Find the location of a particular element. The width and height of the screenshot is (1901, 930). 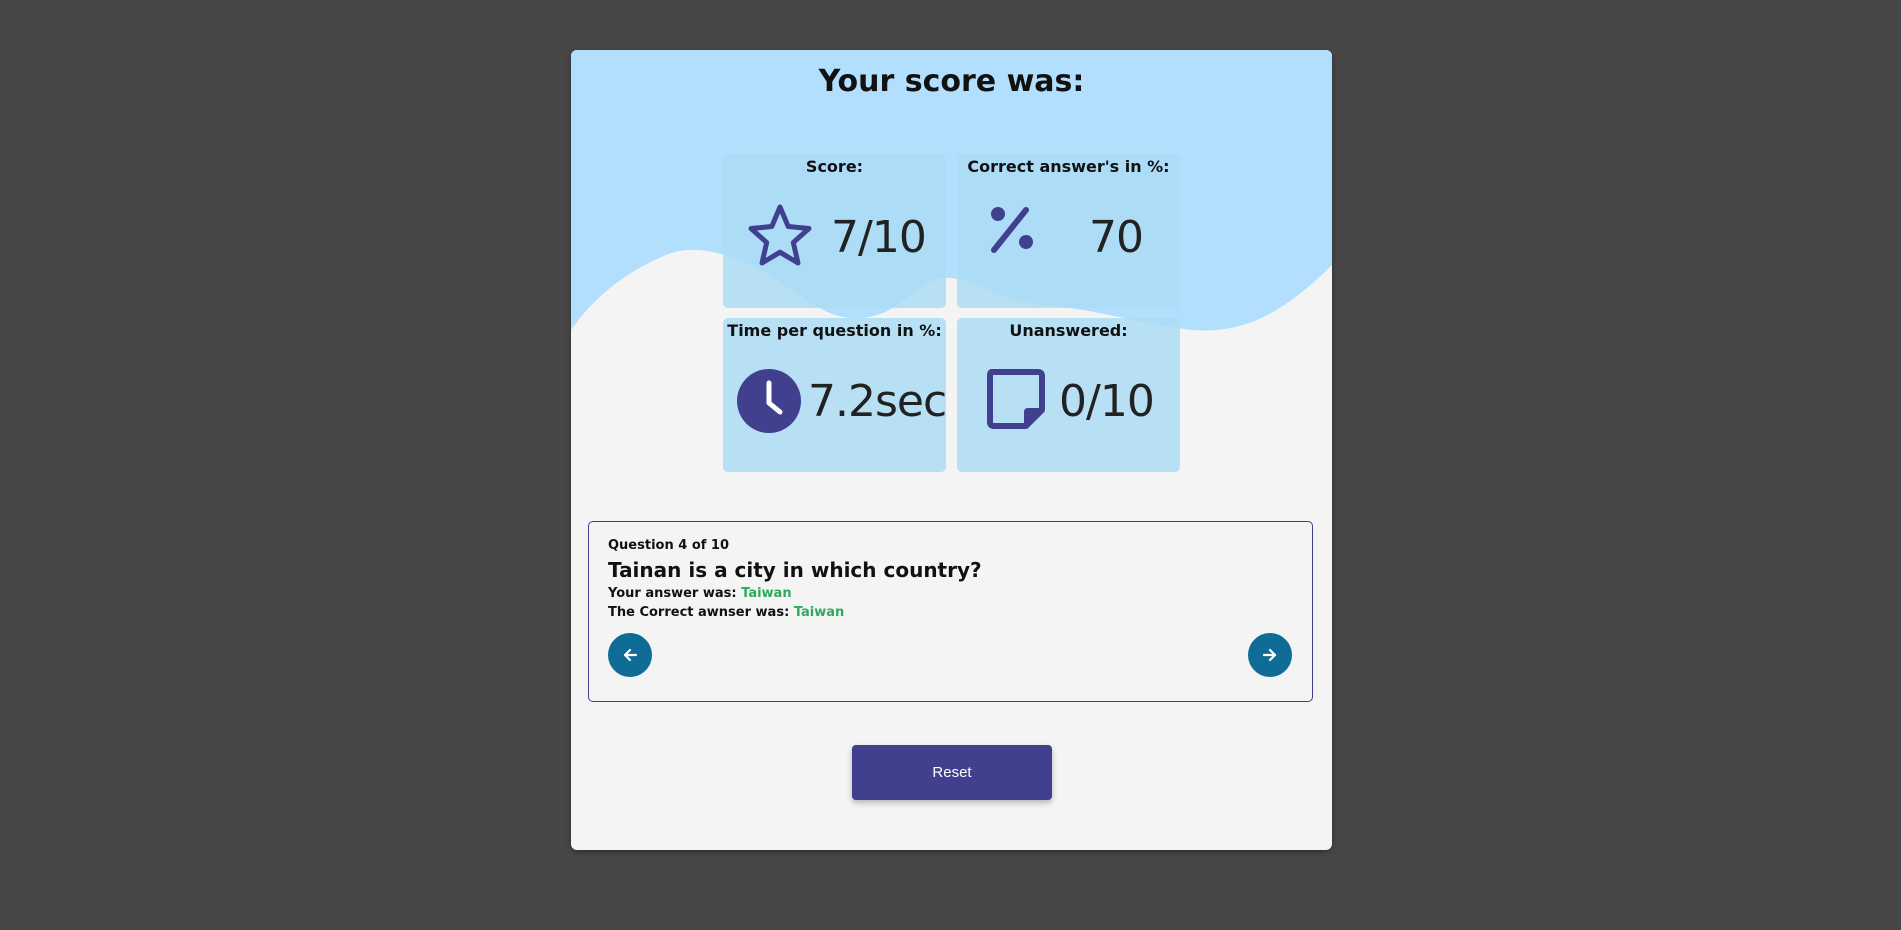

percent-tile: Correct answer's in %: 70 is located at coordinates (1068, 231).